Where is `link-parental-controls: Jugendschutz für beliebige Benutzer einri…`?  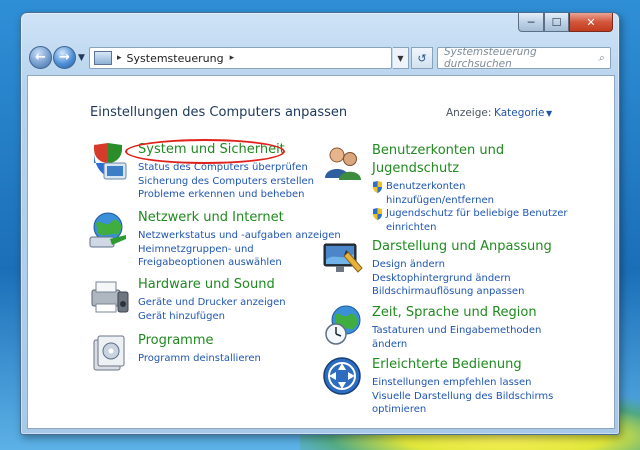
link-parental-controls: Jugendschutz für beliebige Benutzer einri… is located at coordinates (470, 220).